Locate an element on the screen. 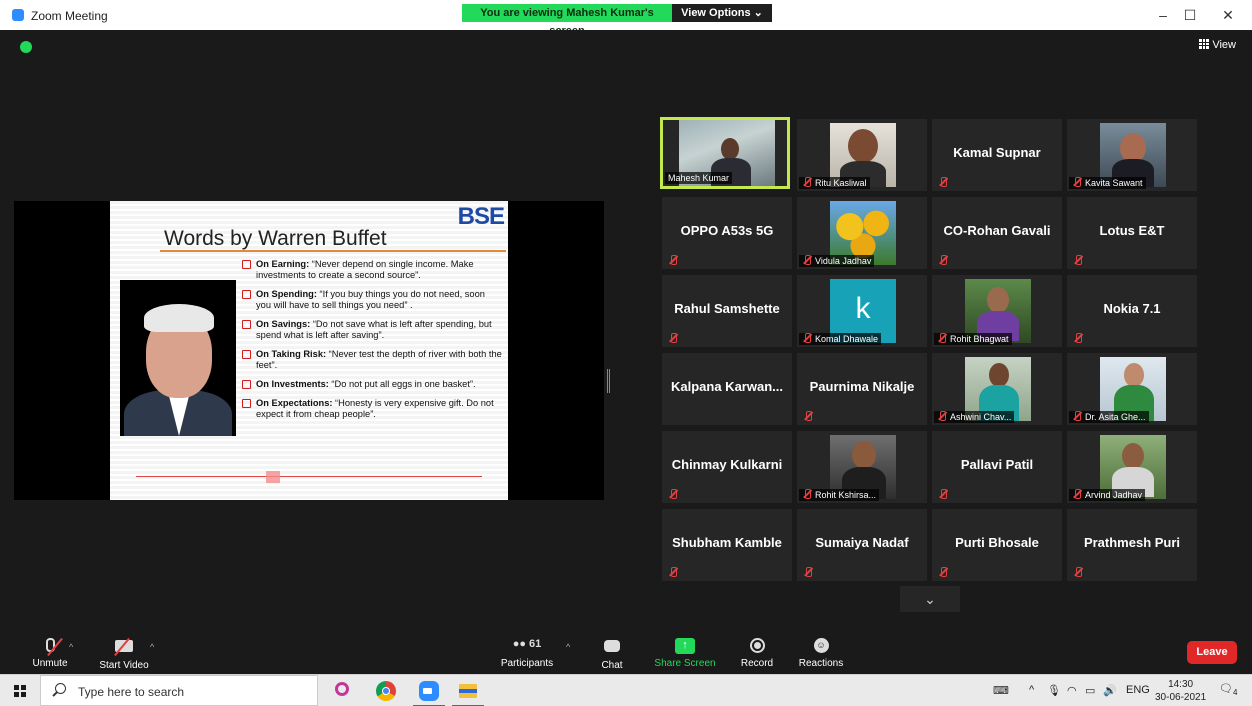 Image resolution: width=1252 pixels, height=706 pixels. language-indicator: ENG is located at coordinates (1138, 690).